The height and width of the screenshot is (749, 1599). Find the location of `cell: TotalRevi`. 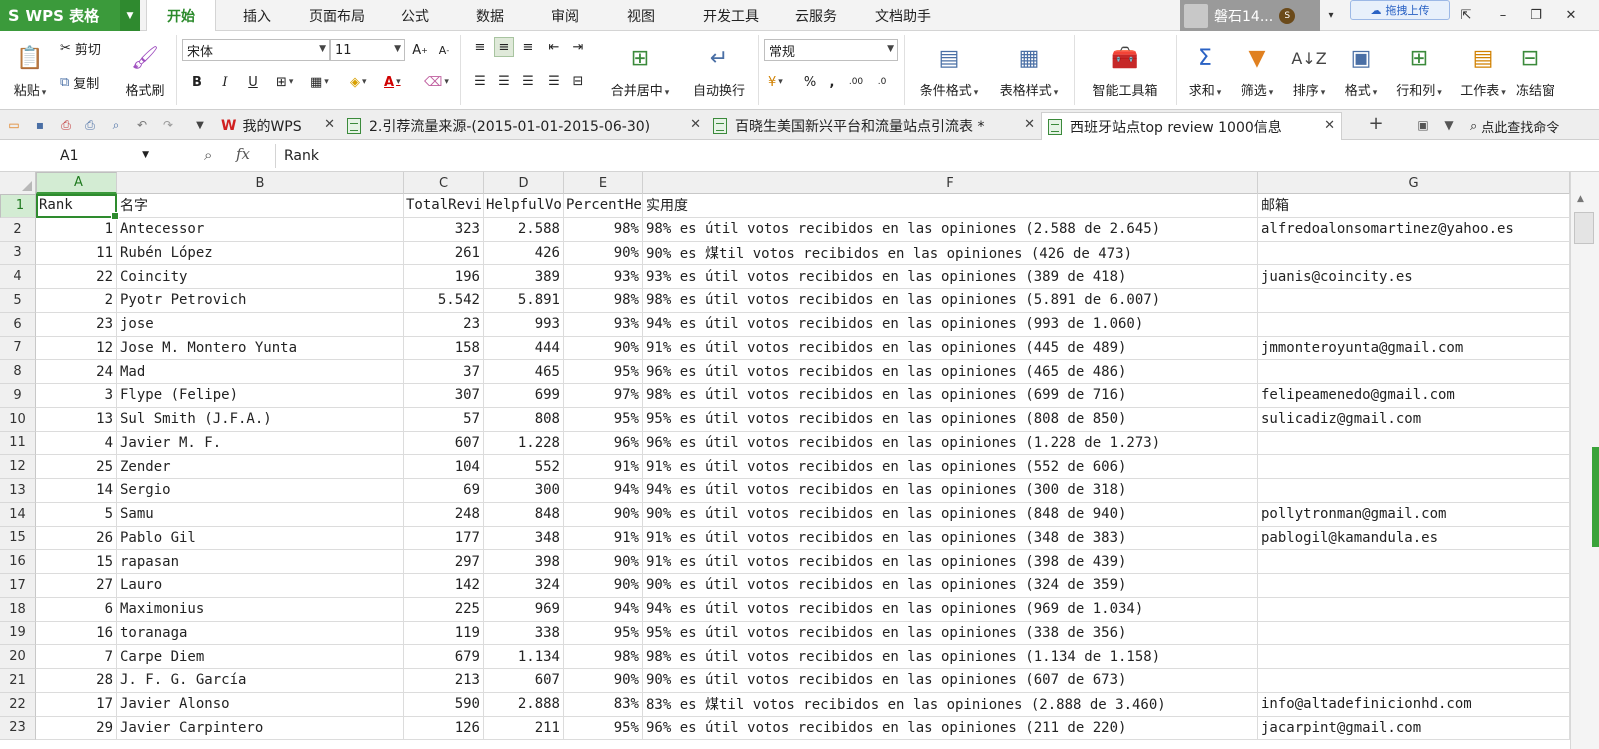

cell: TotalRevi is located at coordinates (444, 206).